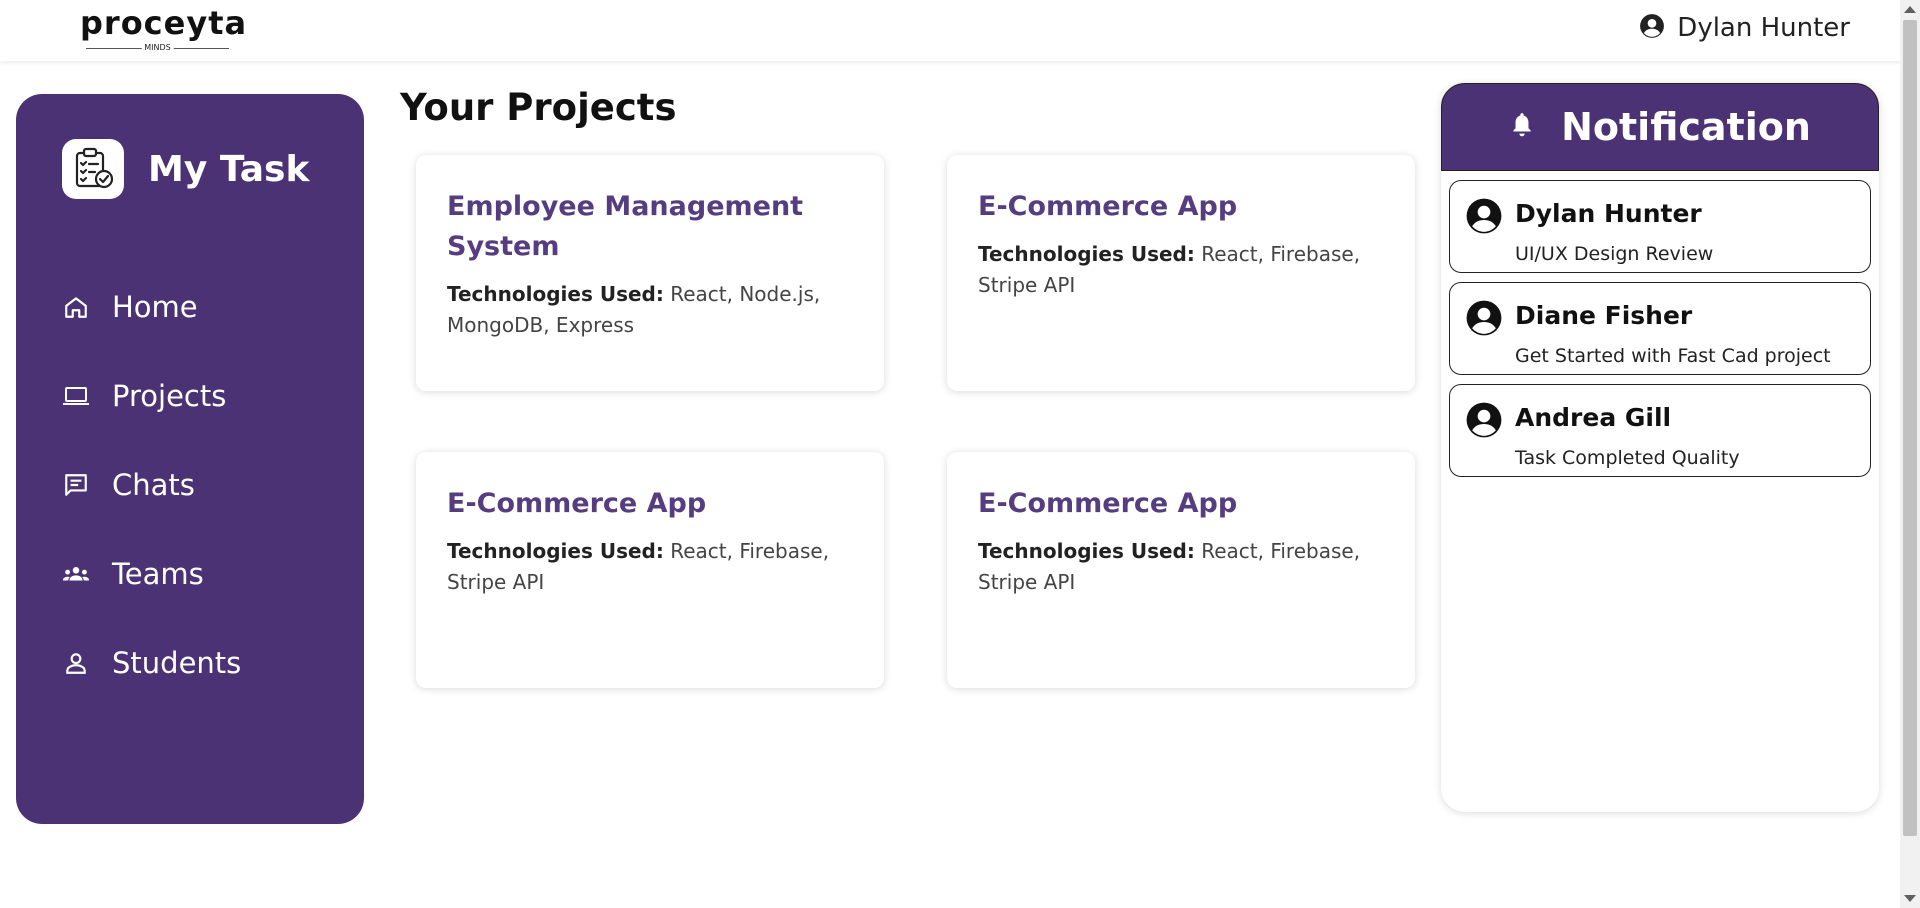  What do you see at coordinates (164, 23) in the screenshot?
I see `logo-wordmark: proceyta` at bounding box center [164, 23].